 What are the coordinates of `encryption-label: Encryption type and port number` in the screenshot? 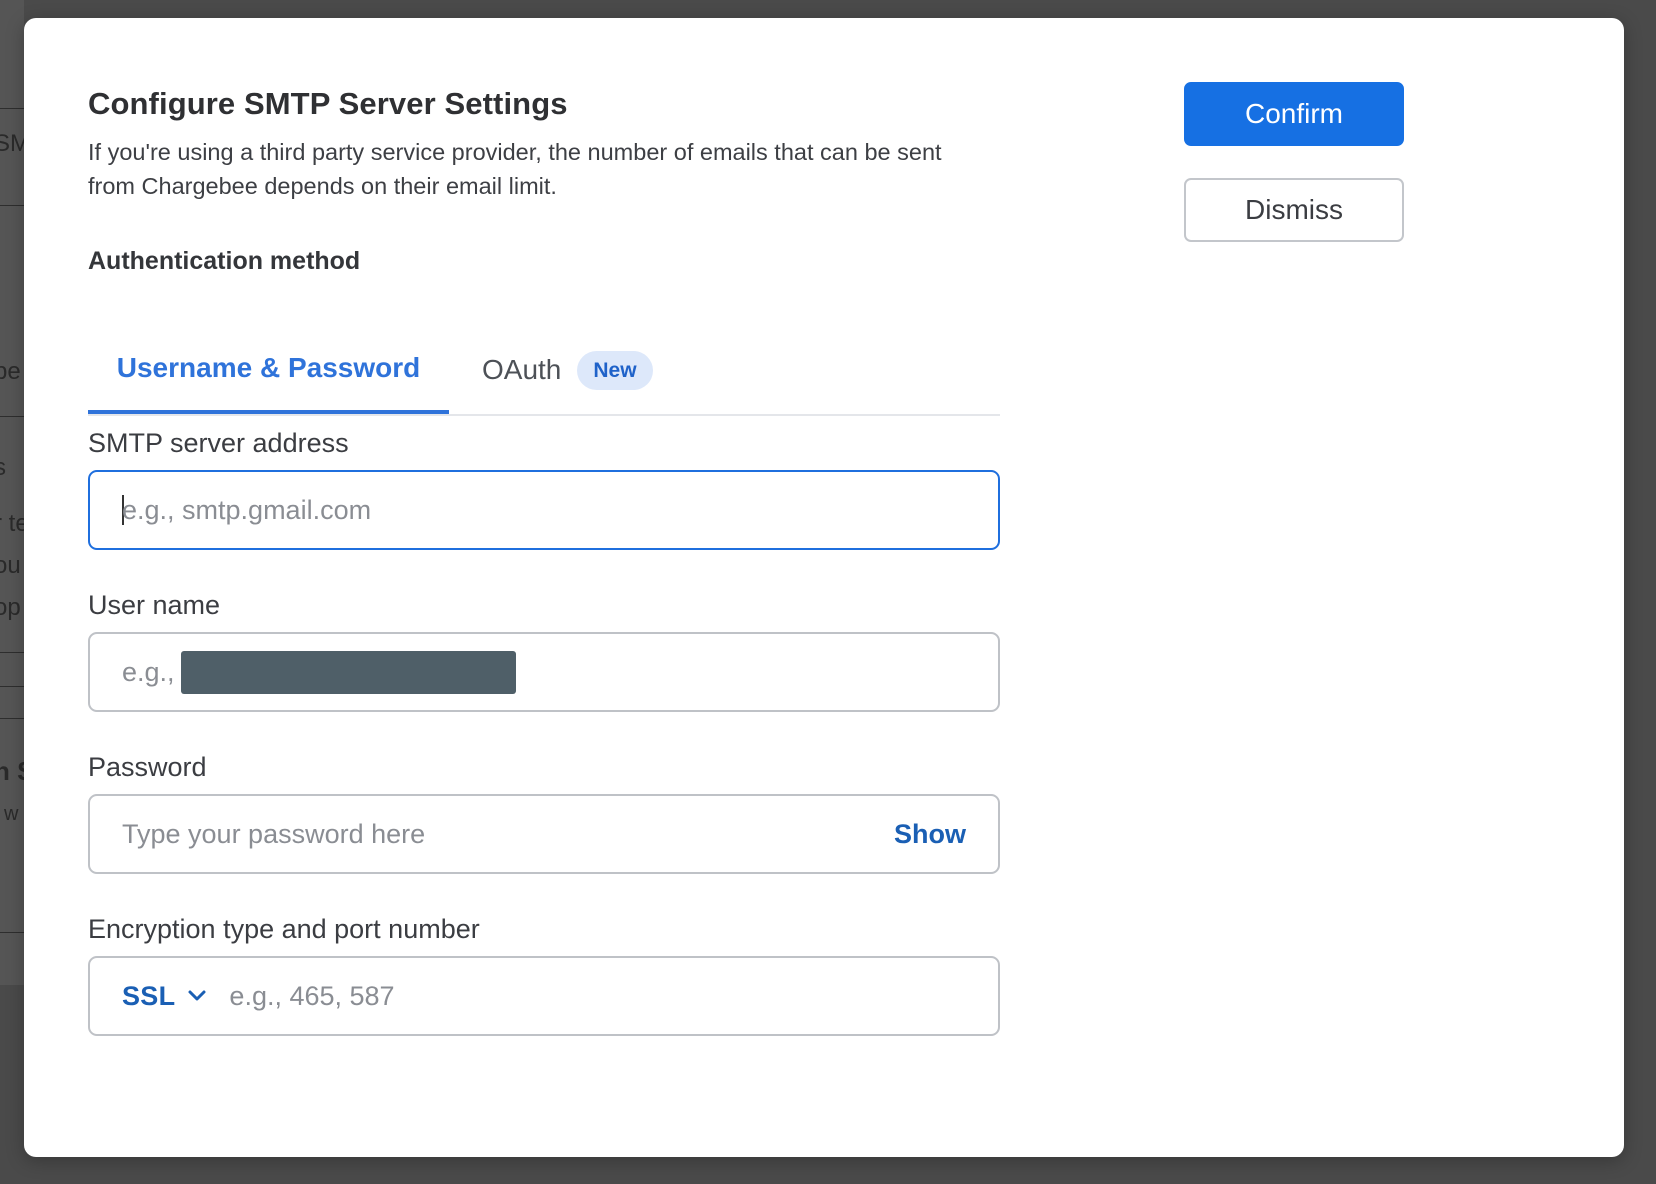 It's located at (284, 929).